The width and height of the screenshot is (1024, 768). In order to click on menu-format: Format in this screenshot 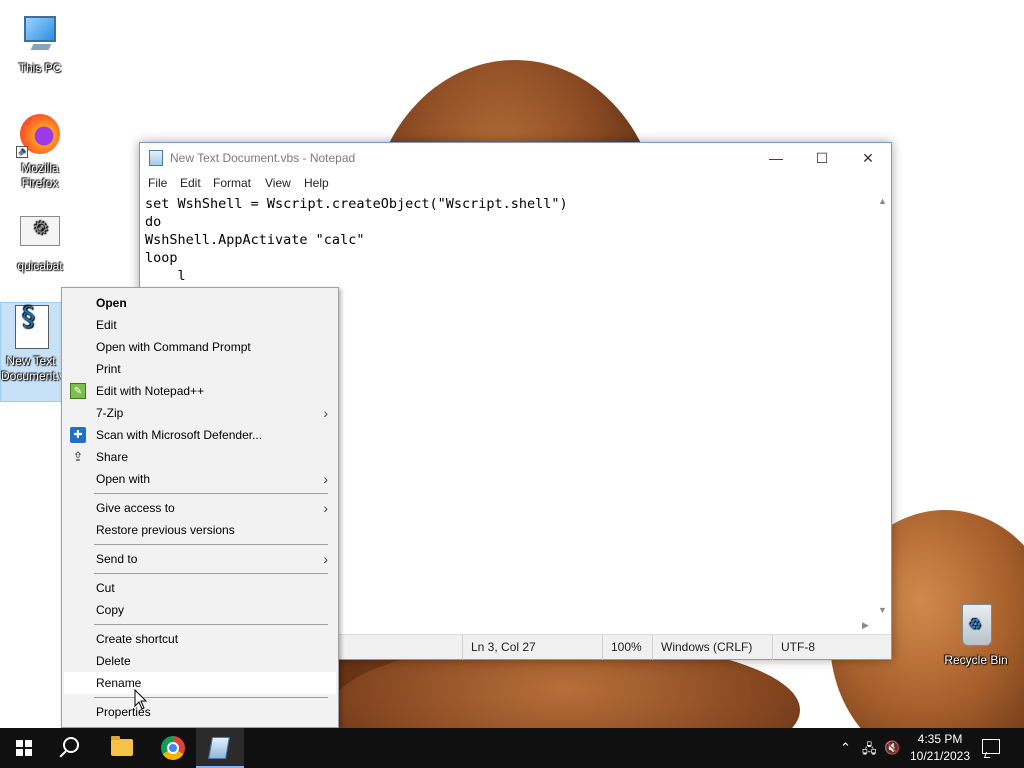, I will do `click(232, 183)`.